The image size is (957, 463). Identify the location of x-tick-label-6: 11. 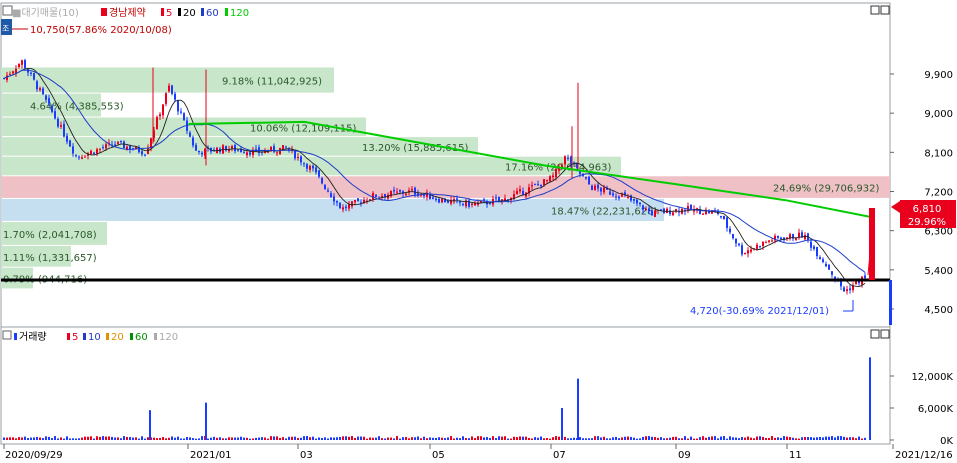
(795, 455).